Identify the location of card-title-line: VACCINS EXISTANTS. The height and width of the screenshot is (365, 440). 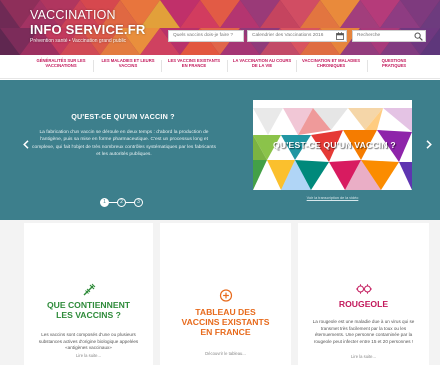
(225, 322).